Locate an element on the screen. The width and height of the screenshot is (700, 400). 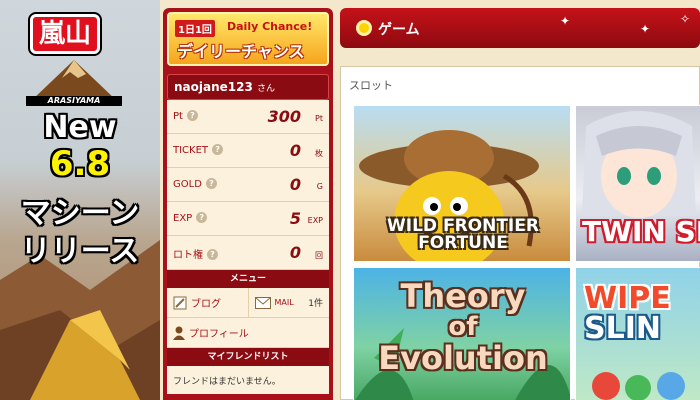
coin-icon is located at coordinates (364, 28).